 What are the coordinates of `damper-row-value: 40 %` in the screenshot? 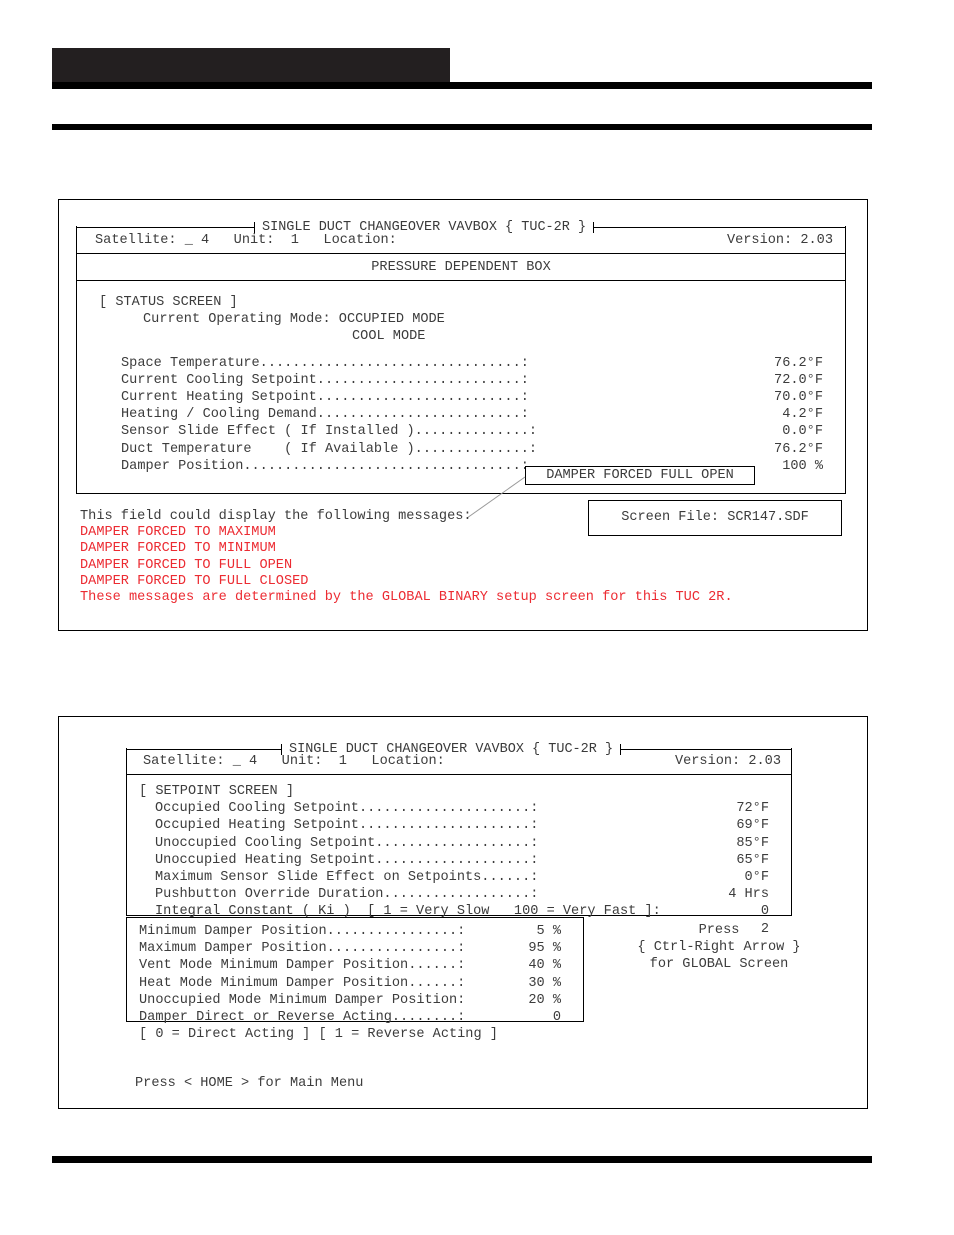 It's located at (544, 966).